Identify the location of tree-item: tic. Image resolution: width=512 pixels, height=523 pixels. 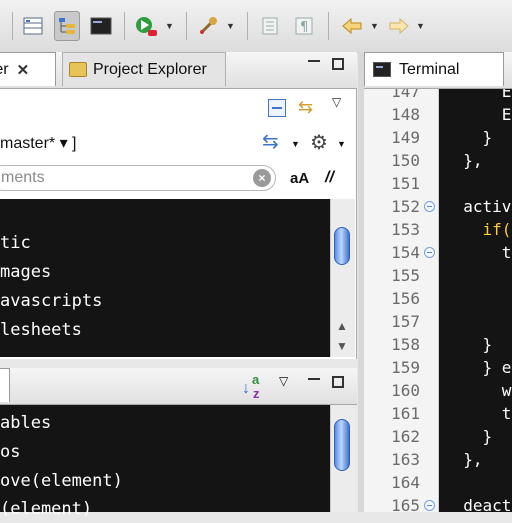
(15, 243).